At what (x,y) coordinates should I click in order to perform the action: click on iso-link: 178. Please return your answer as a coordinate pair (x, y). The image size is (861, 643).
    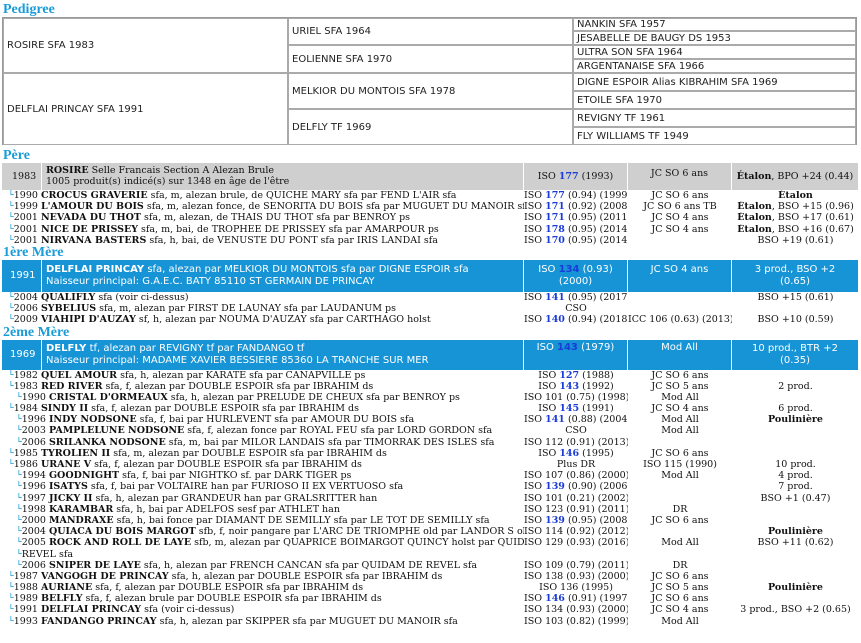
    Looking at the image, I should click on (555, 229).